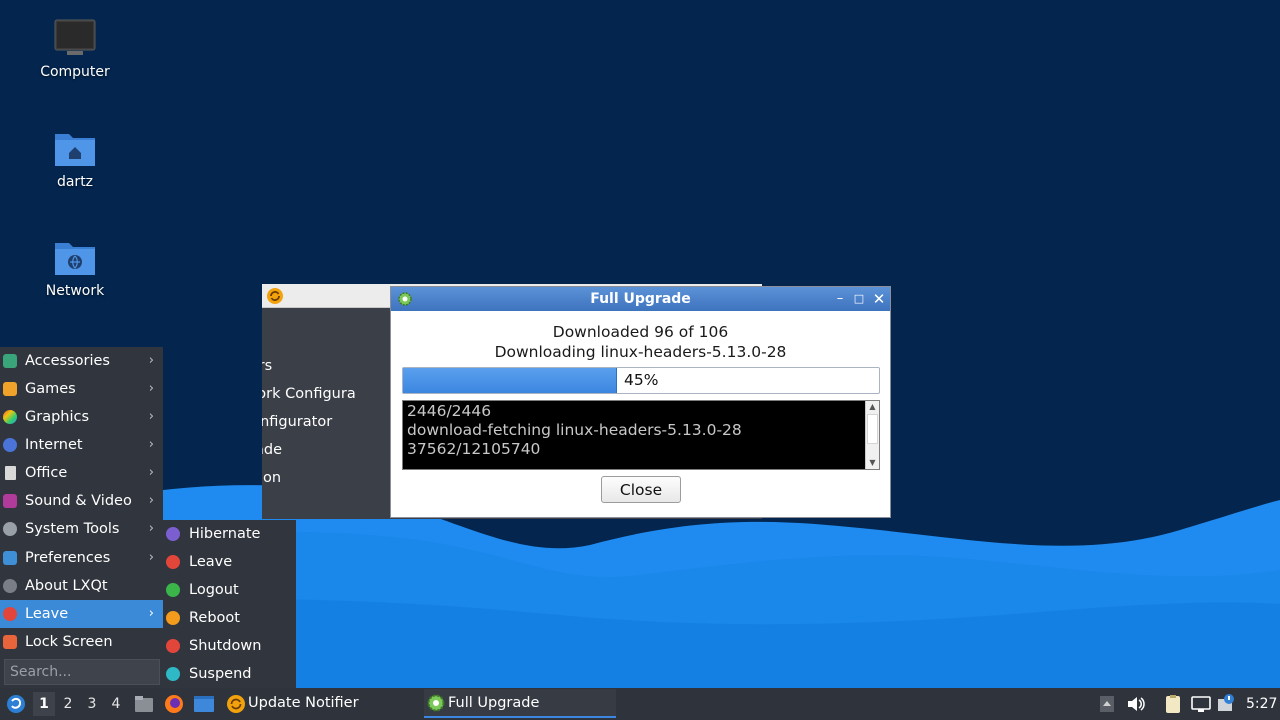 Image resolution: width=1280 pixels, height=720 pixels. Describe the element at coordinates (640, 352) in the screenshot. I see `downloading-package-text: Downloading linux-headers-5.13.0-28` at that location.